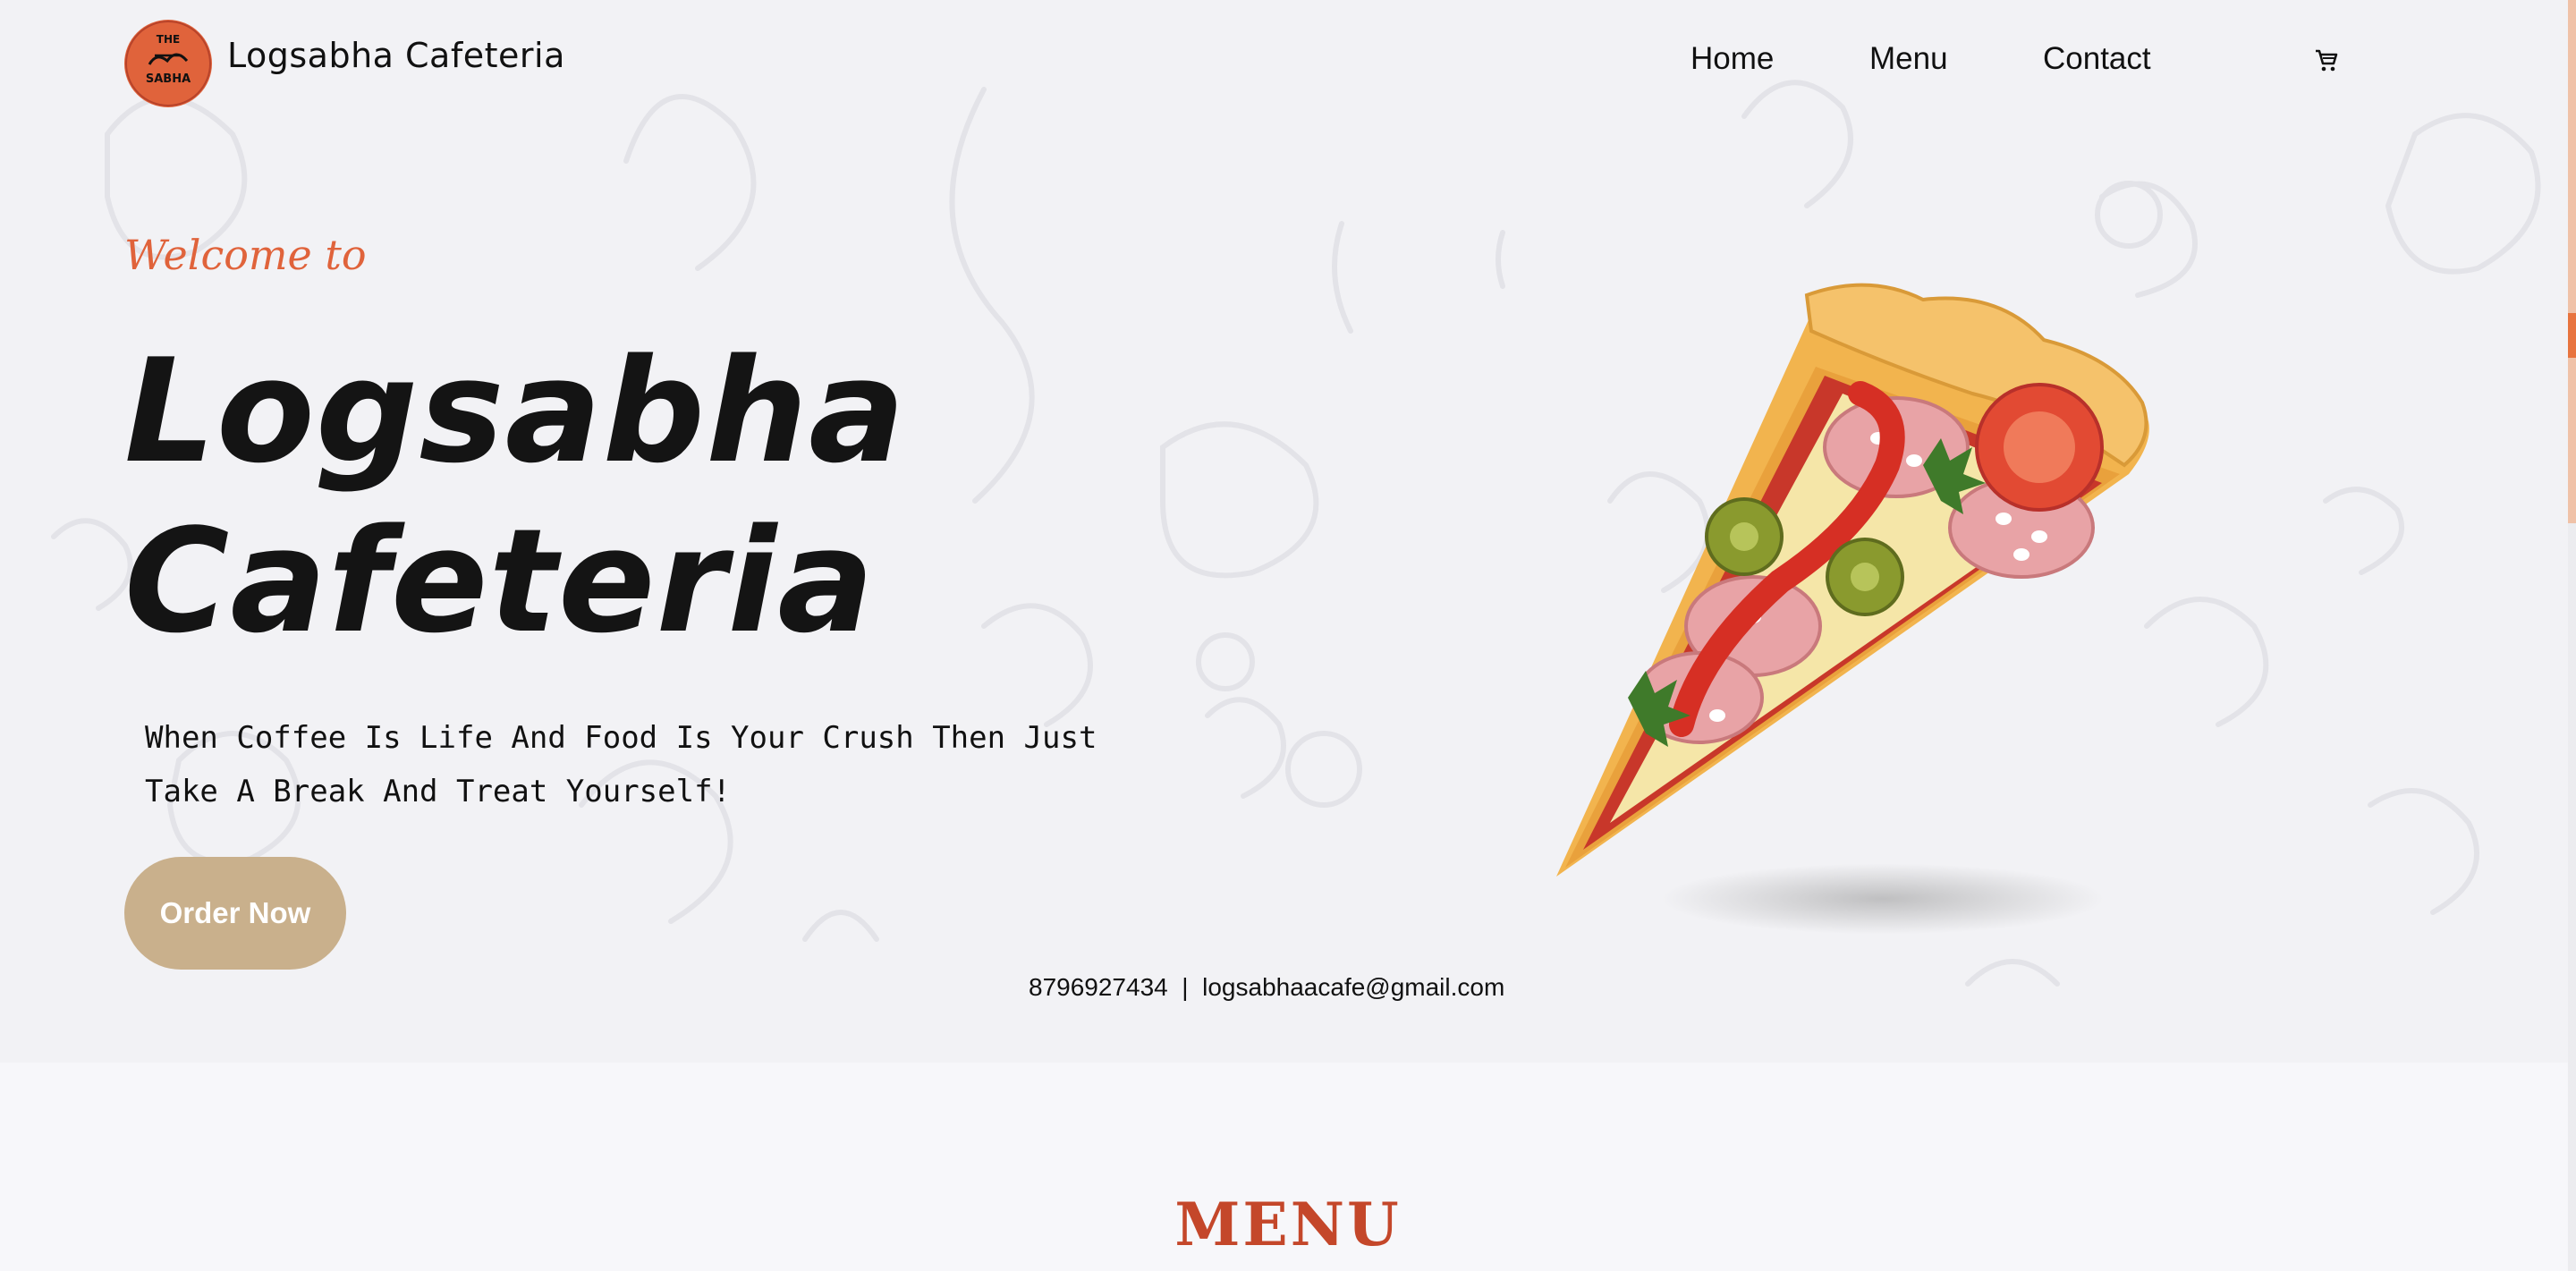  What do you see at coordinates (1732, 59) in the screenshot?
I see `nav-home: Home` at bounding box center [1732, 59].